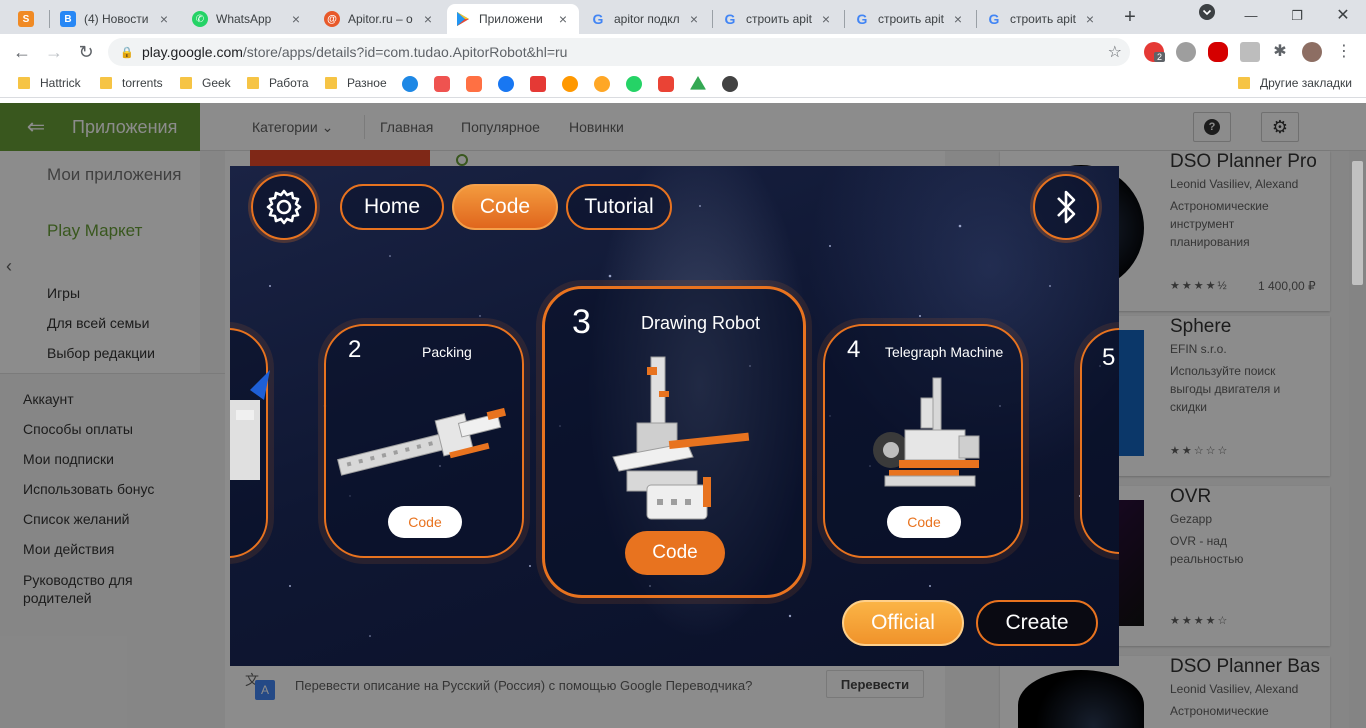 This screenshot has width=1366, height=728. Describe the element at coordinates (538, 84) in the screenshot. I see `tv-icon` at that location.